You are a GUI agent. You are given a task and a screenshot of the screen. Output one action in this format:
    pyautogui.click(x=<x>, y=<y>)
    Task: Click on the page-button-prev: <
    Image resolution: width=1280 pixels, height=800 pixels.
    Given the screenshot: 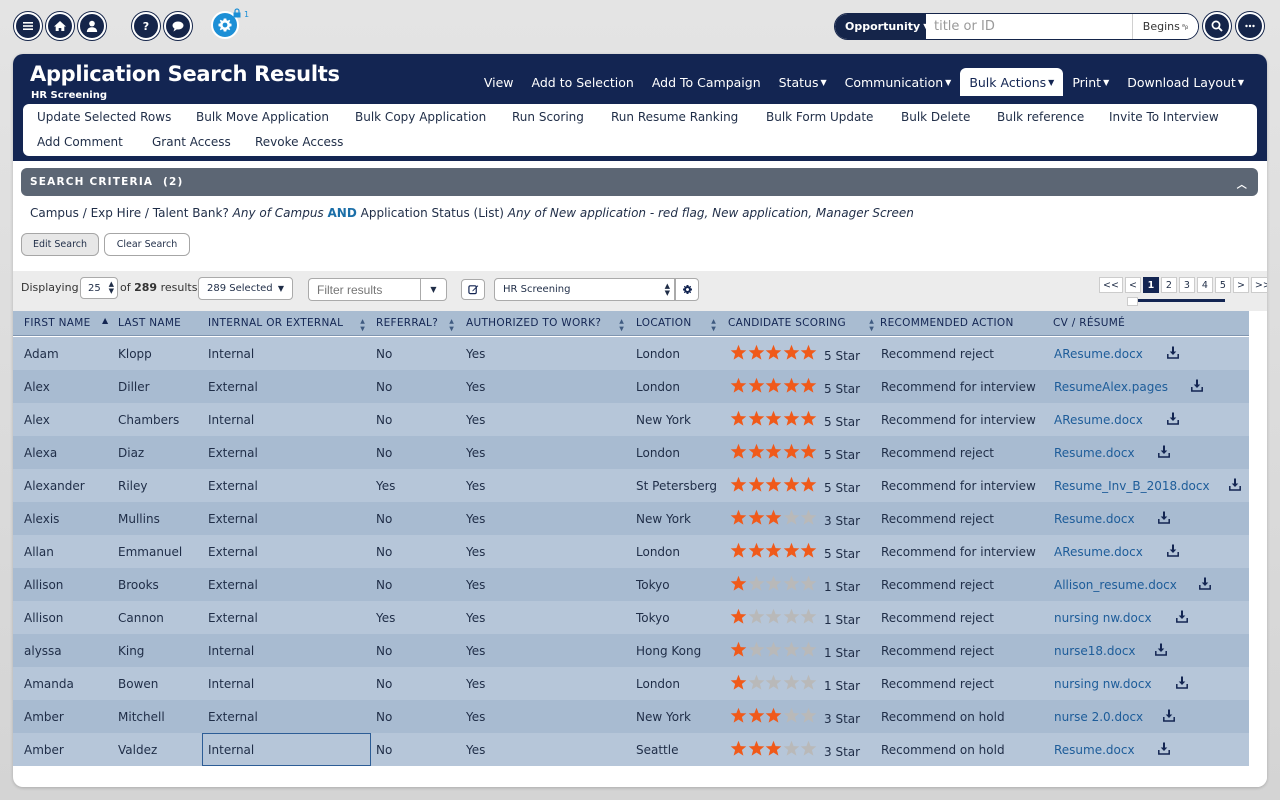 What is the action you would take?
    pyautogui.click(x=1132, y=285)
    